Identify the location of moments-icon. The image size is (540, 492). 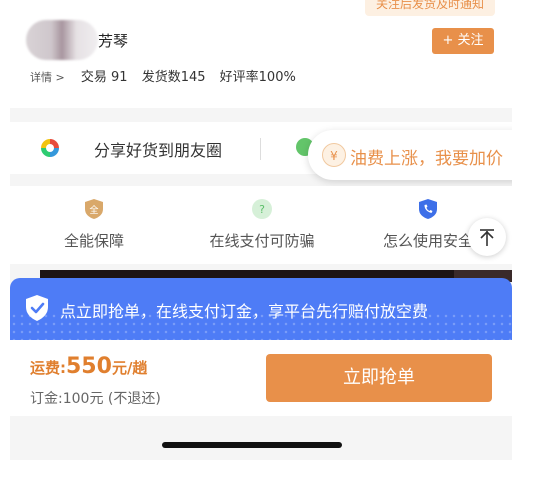
(50, 148).